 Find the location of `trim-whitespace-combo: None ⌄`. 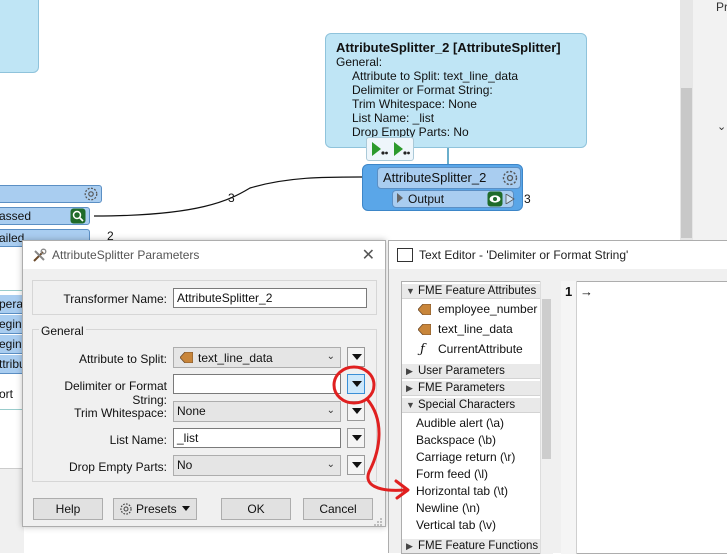

trim-whitespace-combo: None ⌄ is located at coordinates (257, 411).